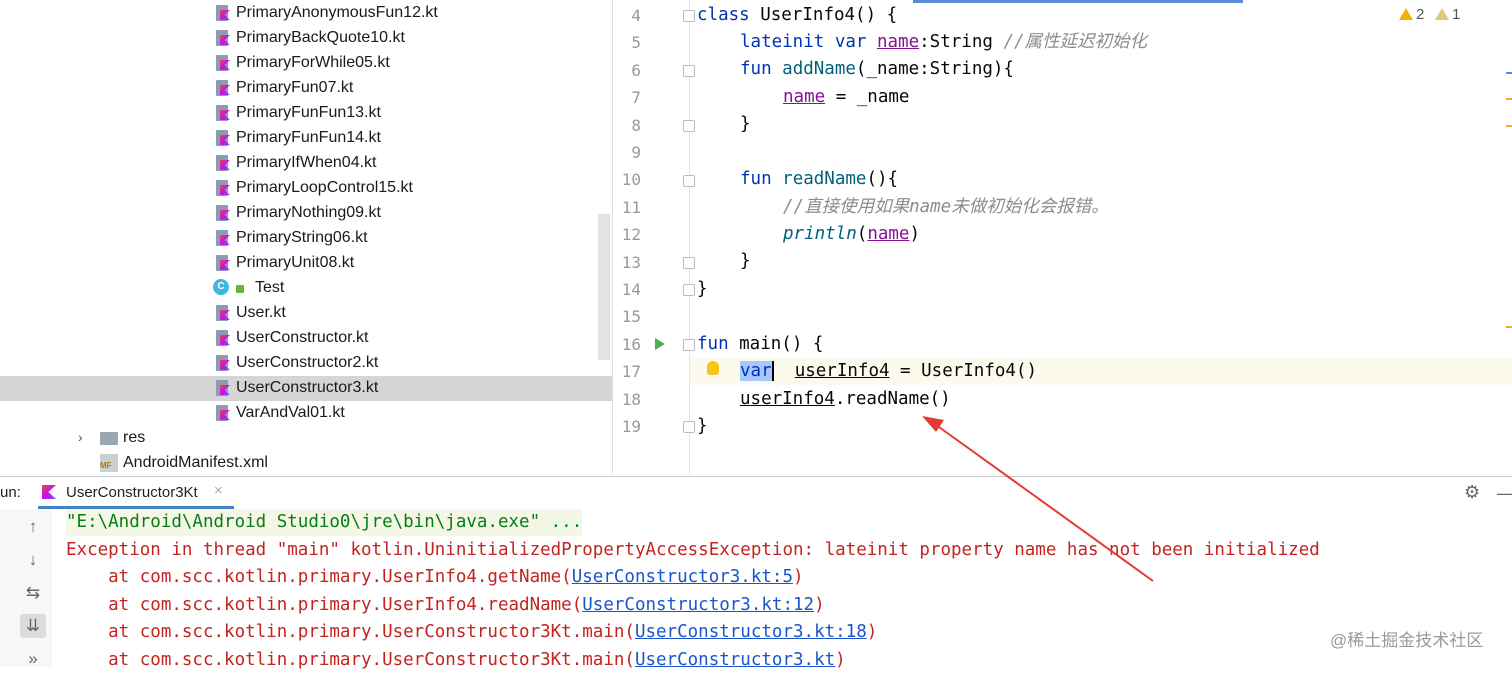  What do you see at coordinates (751, 632) in the screenshot?
I see `source-link: UserConstructor3.kt:18` at bounding box center [751, 632].